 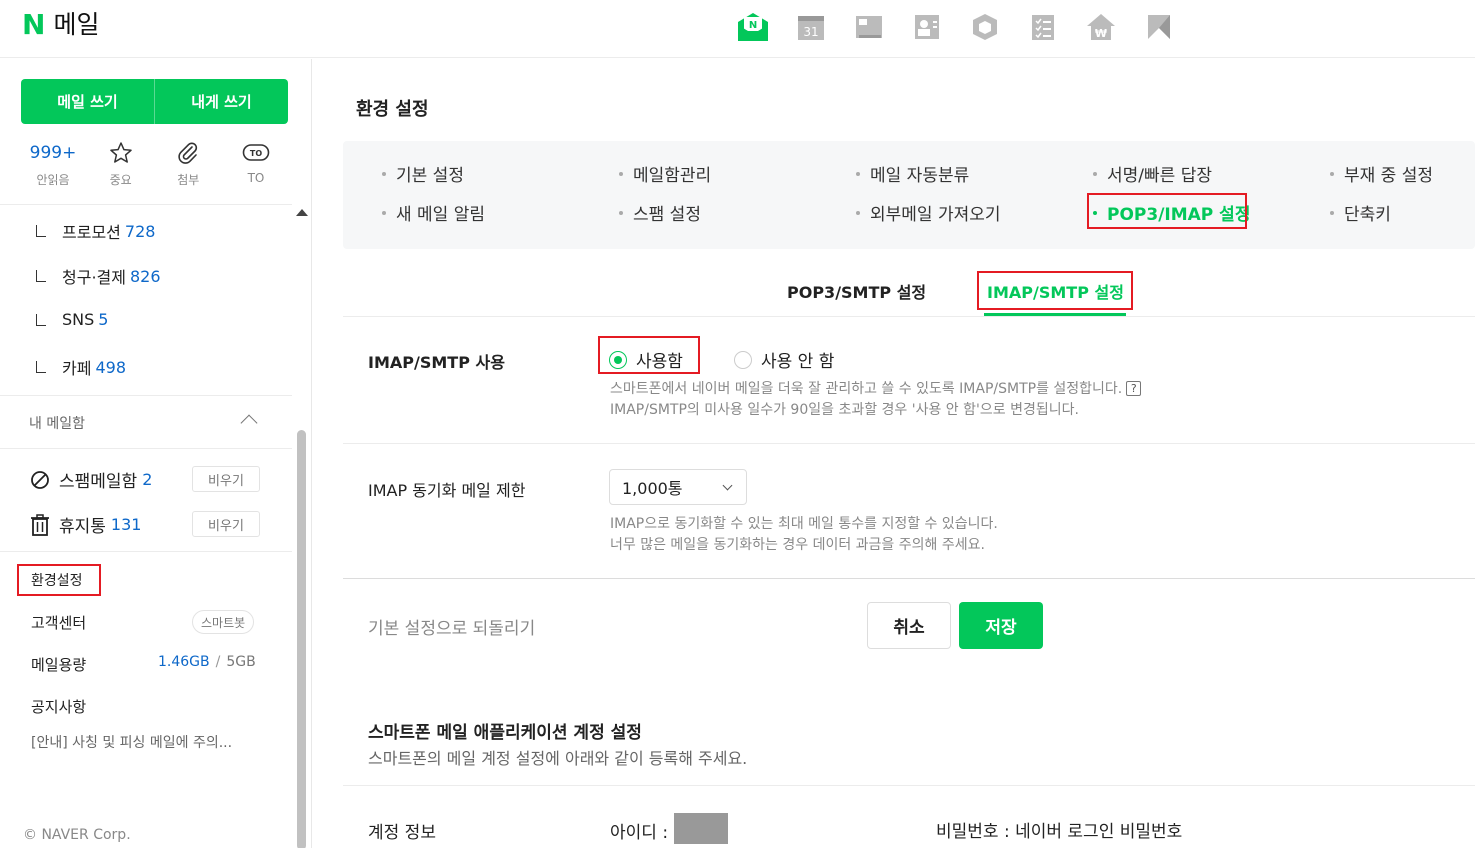 I want to click on note-icon, so click(x=869, y=27).